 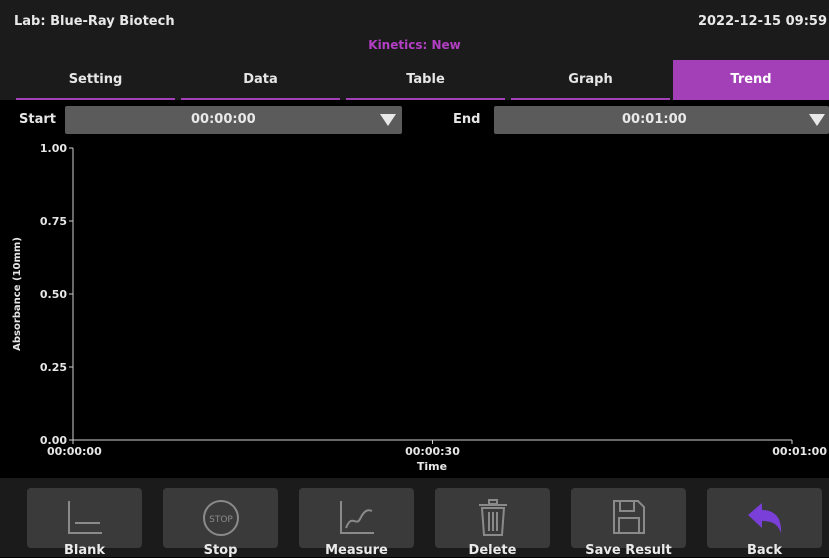 I want to click on save-icon, so click(x=629, y=517).